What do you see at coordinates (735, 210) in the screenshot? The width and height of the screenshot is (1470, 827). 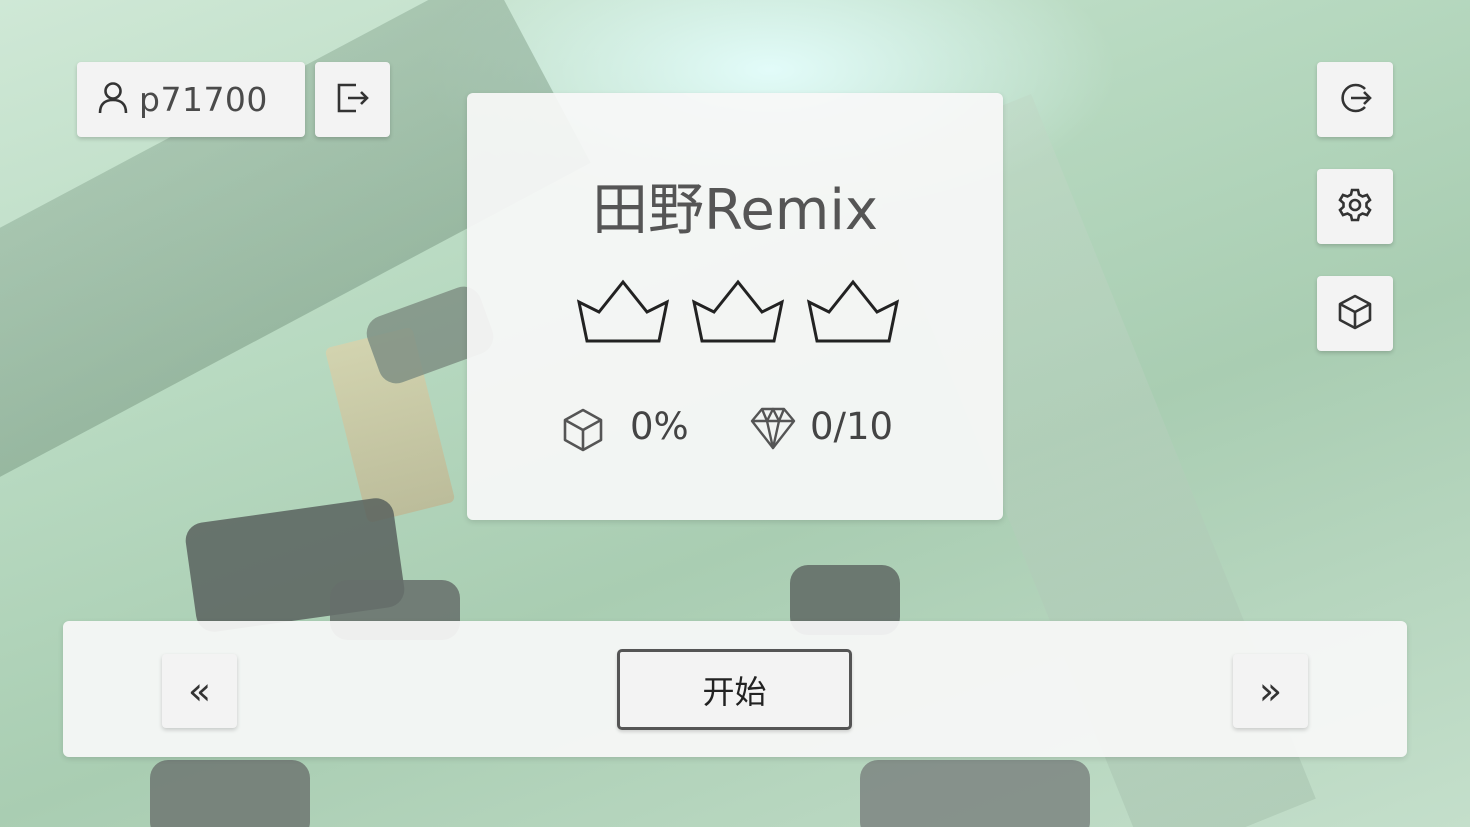 I see `level-title: 田野Remix` at bounding box center [735, 210].